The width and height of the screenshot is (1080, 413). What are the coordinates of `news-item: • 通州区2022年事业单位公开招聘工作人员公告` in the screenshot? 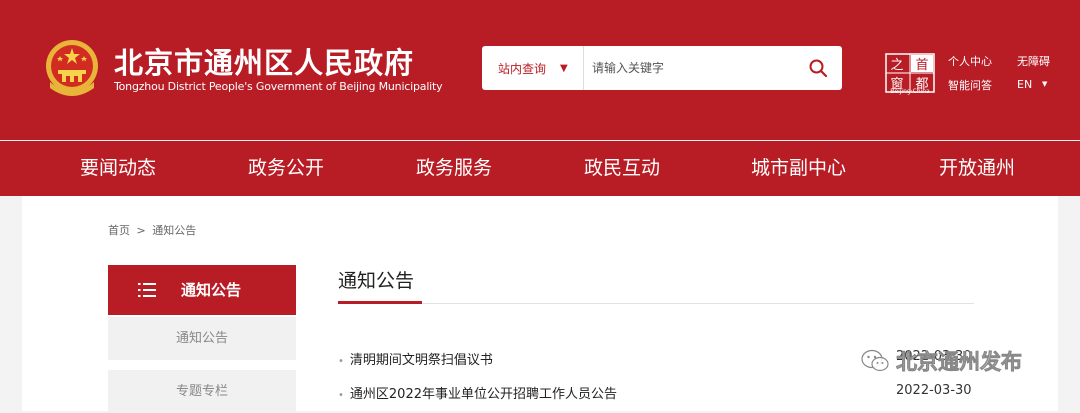 It's located at (477, 392).